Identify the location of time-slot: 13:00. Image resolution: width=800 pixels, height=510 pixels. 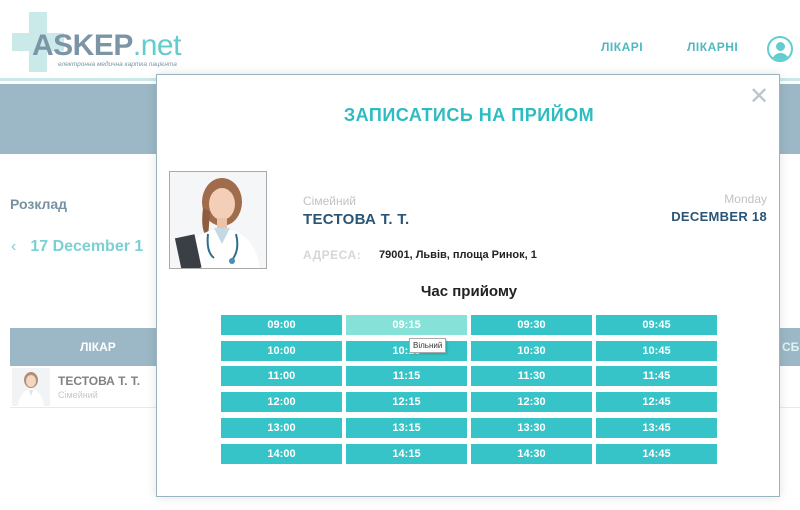
(281, 428).